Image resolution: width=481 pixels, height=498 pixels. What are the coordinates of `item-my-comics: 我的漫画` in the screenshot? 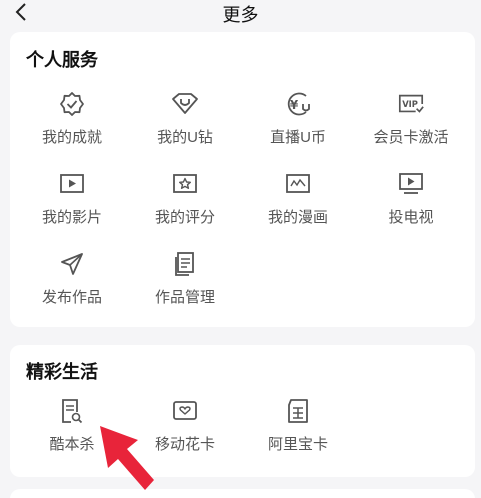 It's located at (298, 205).